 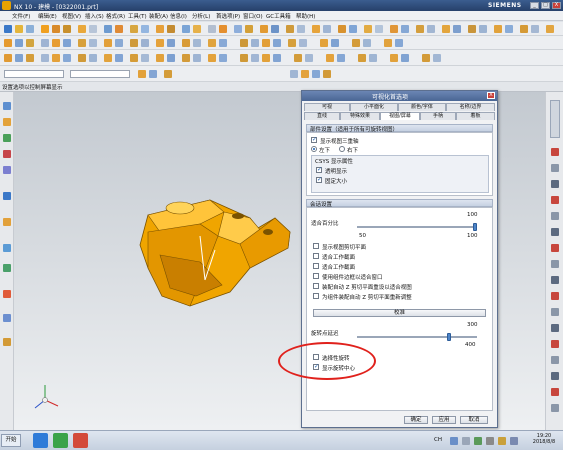 I want to click on rect-tool-icon, so click(x=555, y=216).